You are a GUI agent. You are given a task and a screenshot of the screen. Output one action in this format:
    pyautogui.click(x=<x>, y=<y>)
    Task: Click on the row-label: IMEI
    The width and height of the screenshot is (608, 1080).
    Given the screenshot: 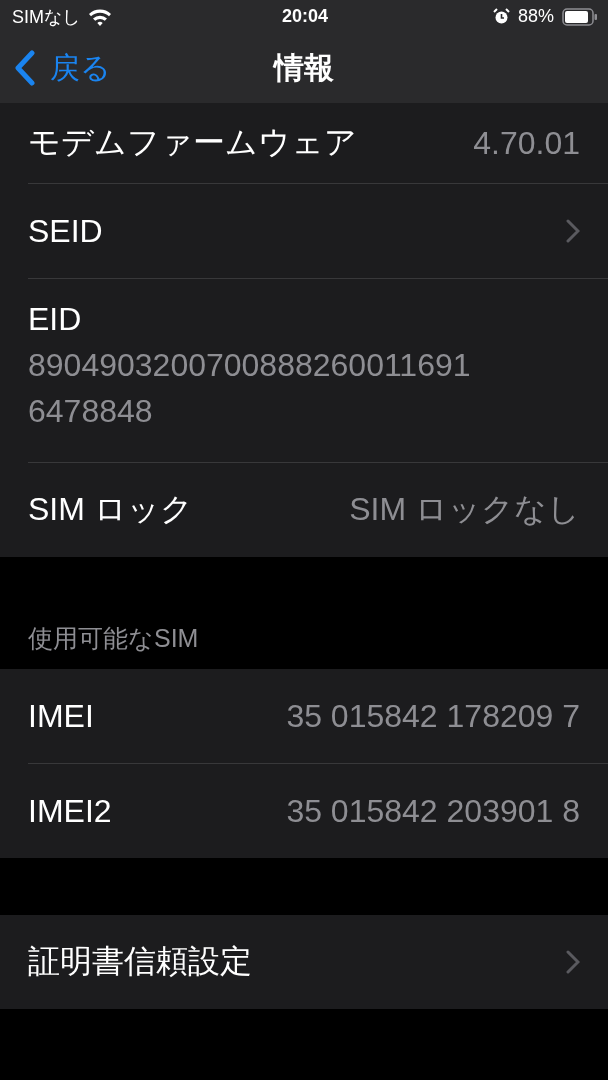 What is the action you would take?
    pyautogui.click(x=61, y=716)
    